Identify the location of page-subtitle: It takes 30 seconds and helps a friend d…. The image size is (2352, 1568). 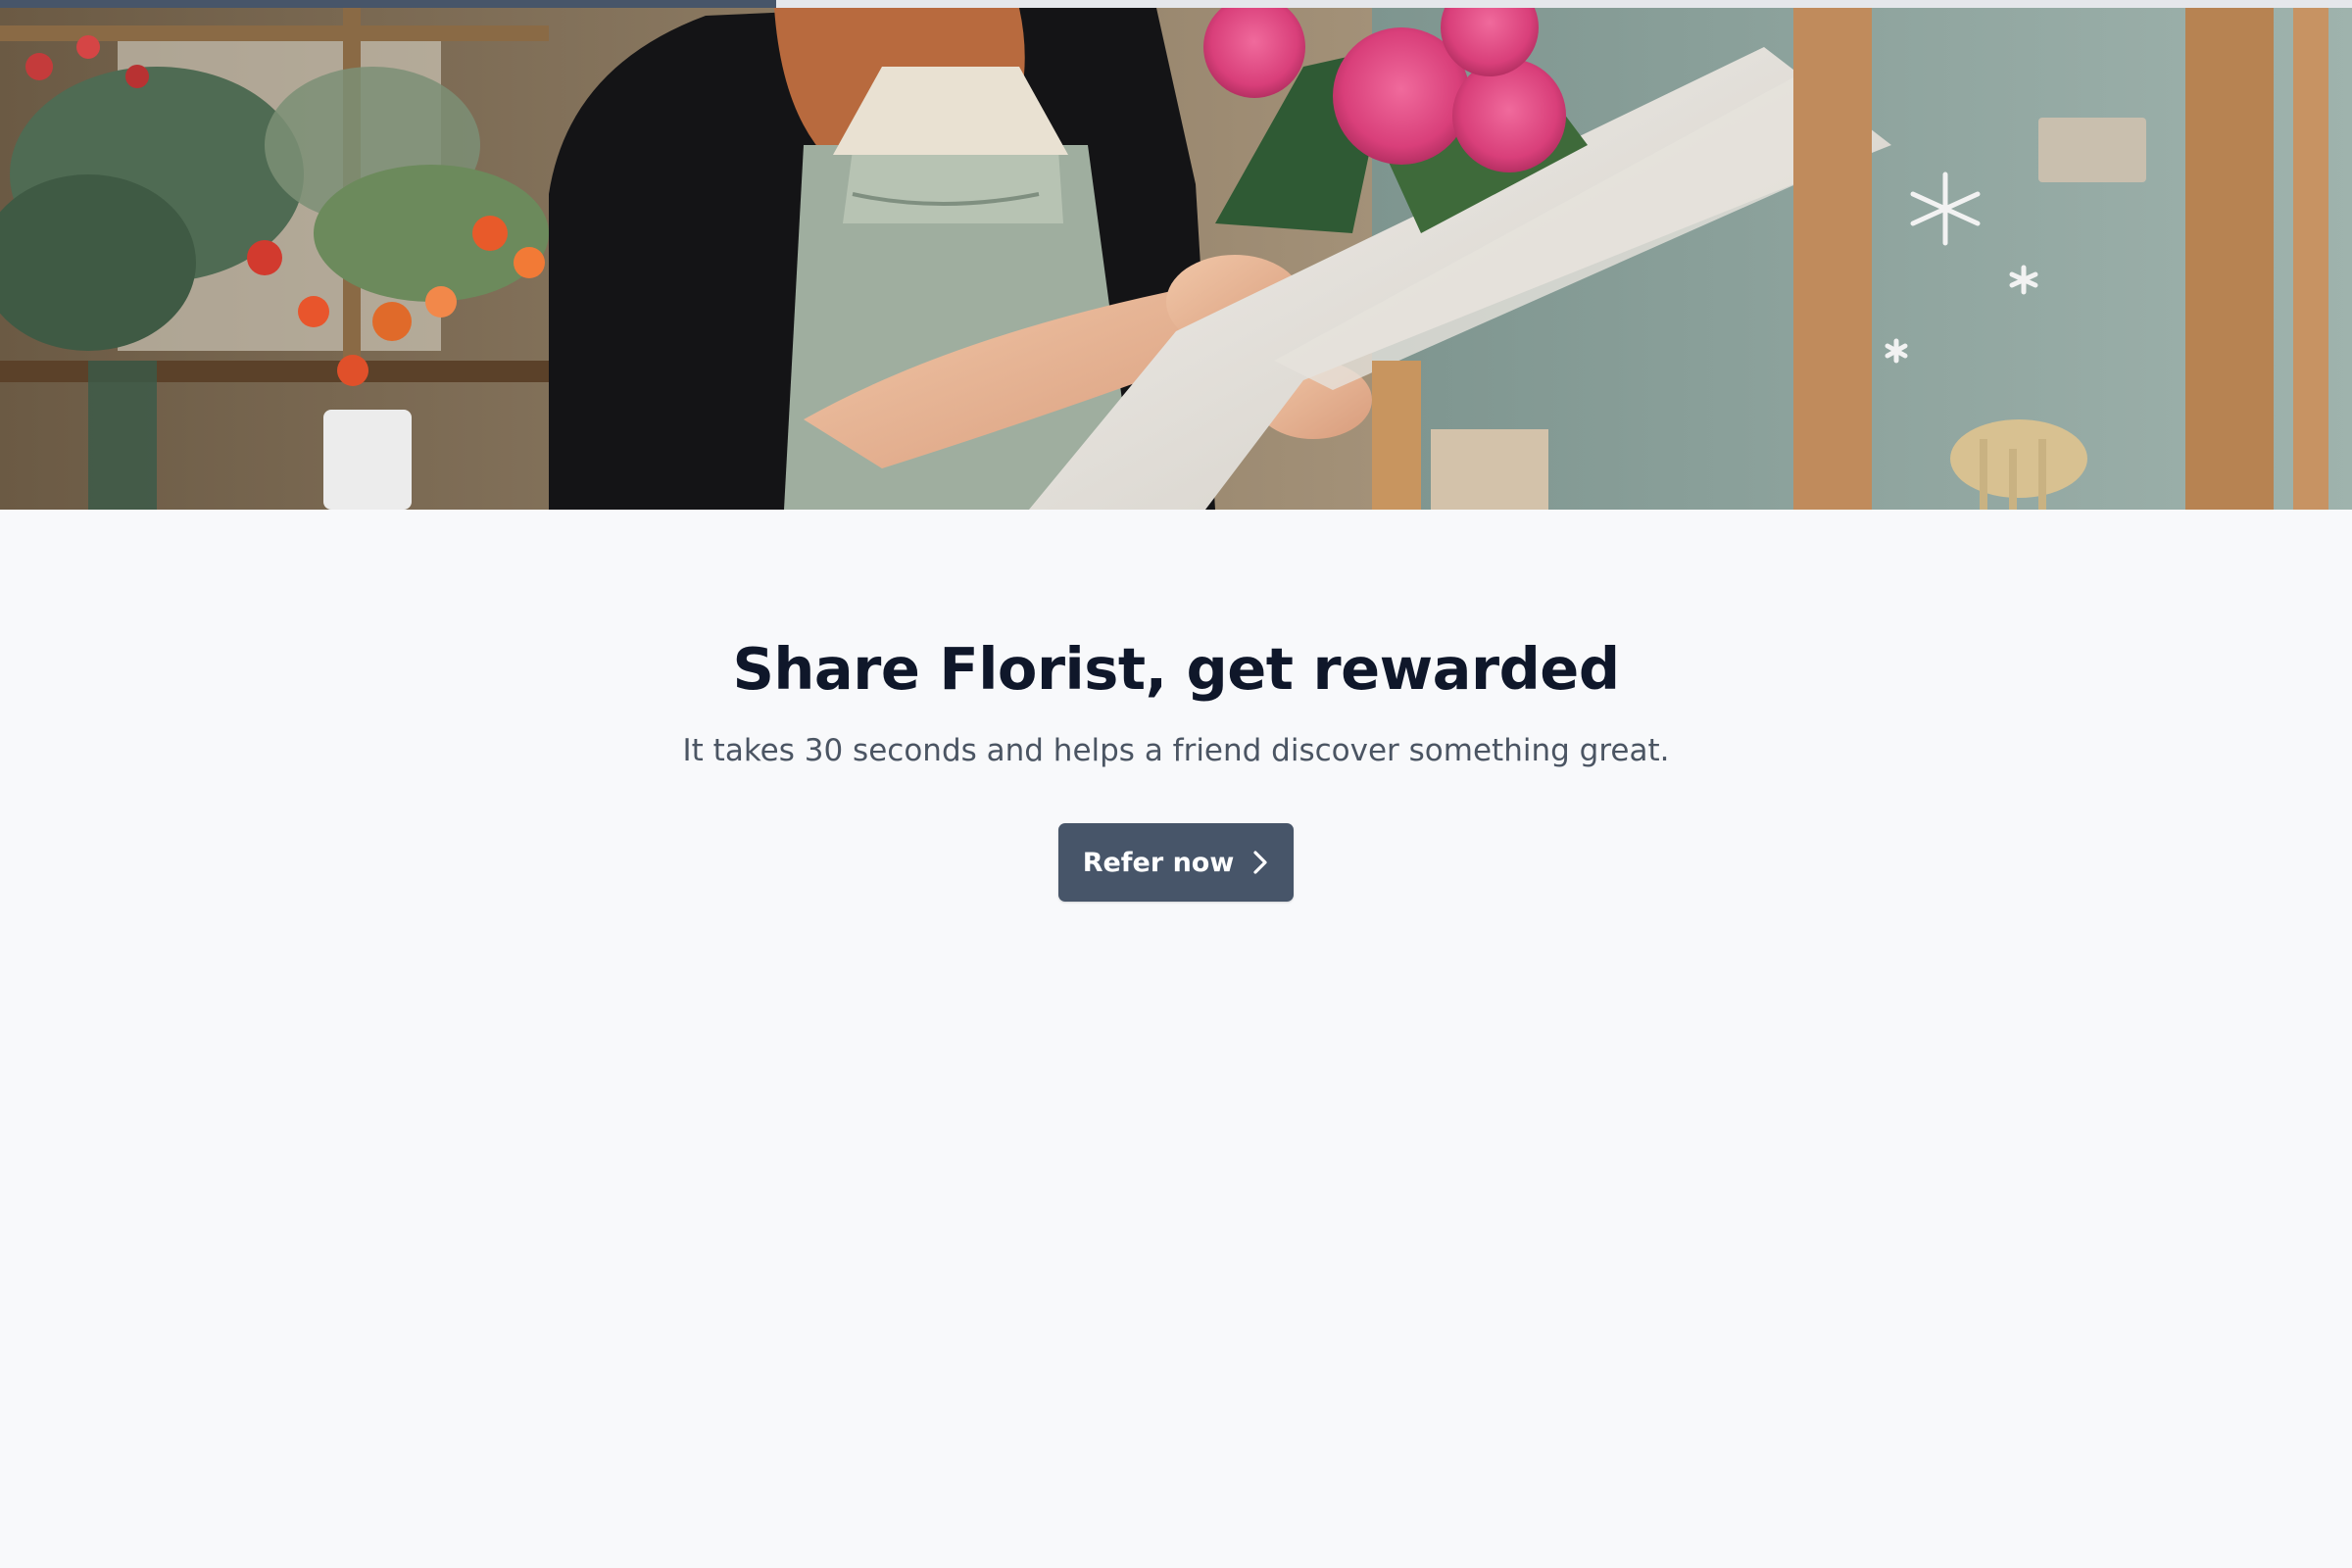
(1176, 750).